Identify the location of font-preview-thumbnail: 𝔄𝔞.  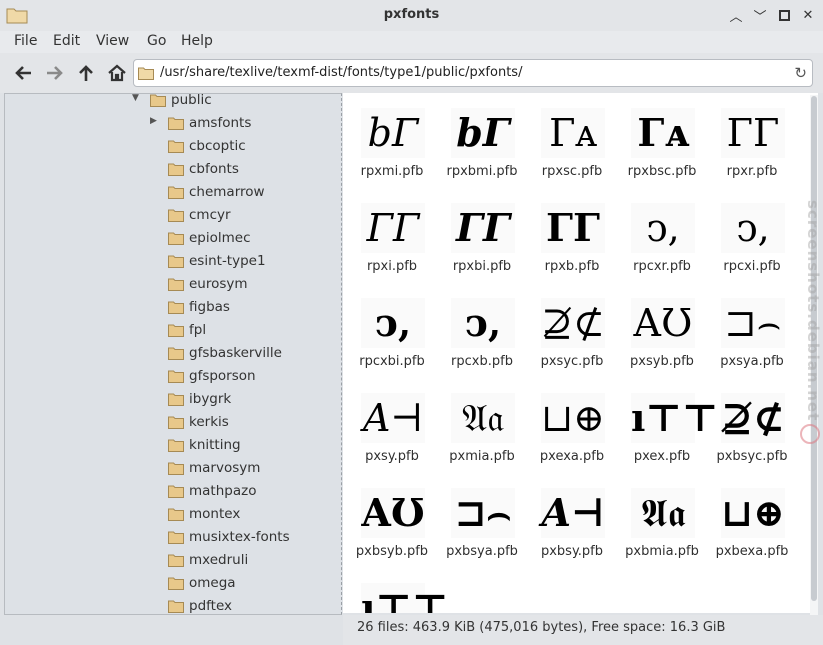
(483, 418).